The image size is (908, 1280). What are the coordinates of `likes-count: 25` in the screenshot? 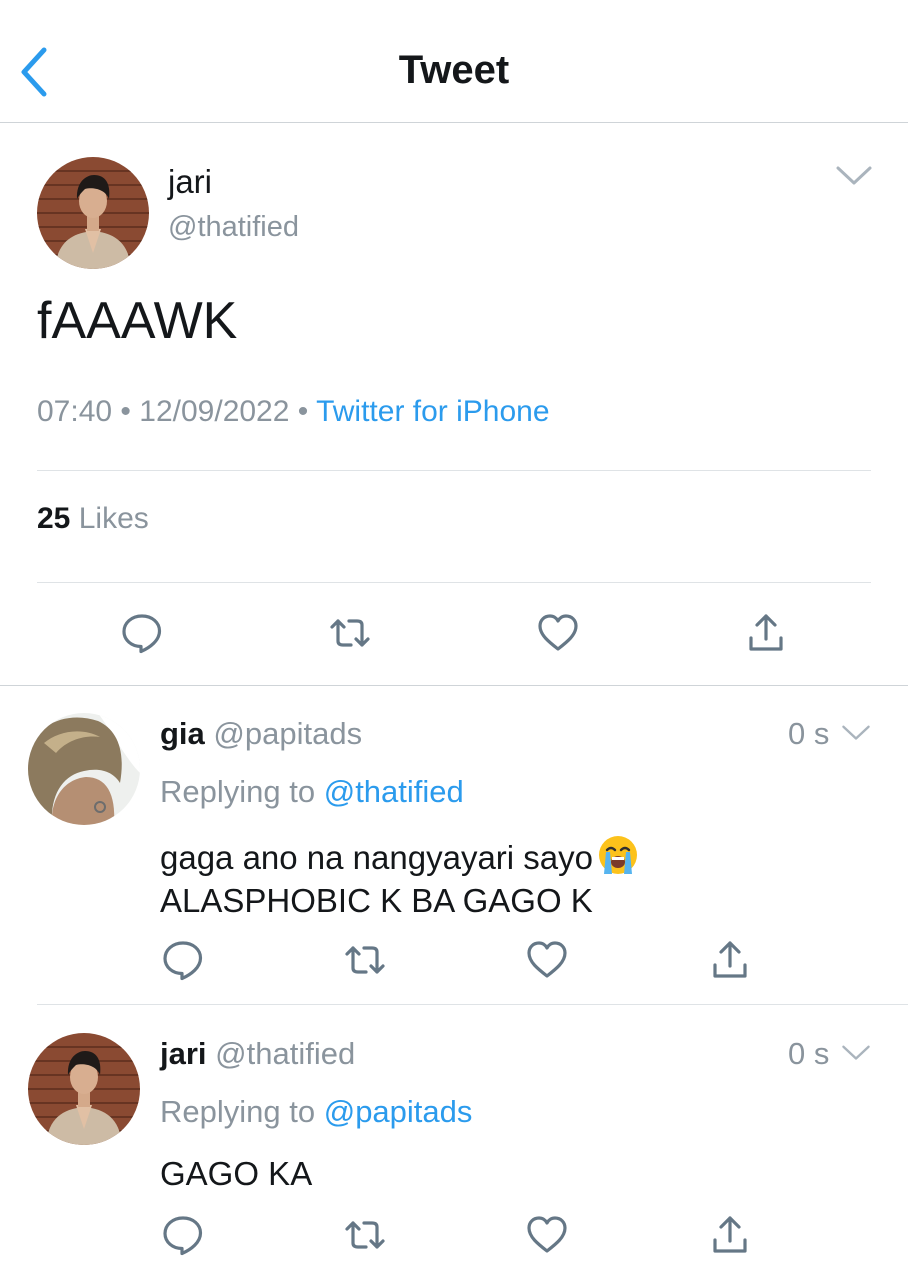 It's located at (54, 518).